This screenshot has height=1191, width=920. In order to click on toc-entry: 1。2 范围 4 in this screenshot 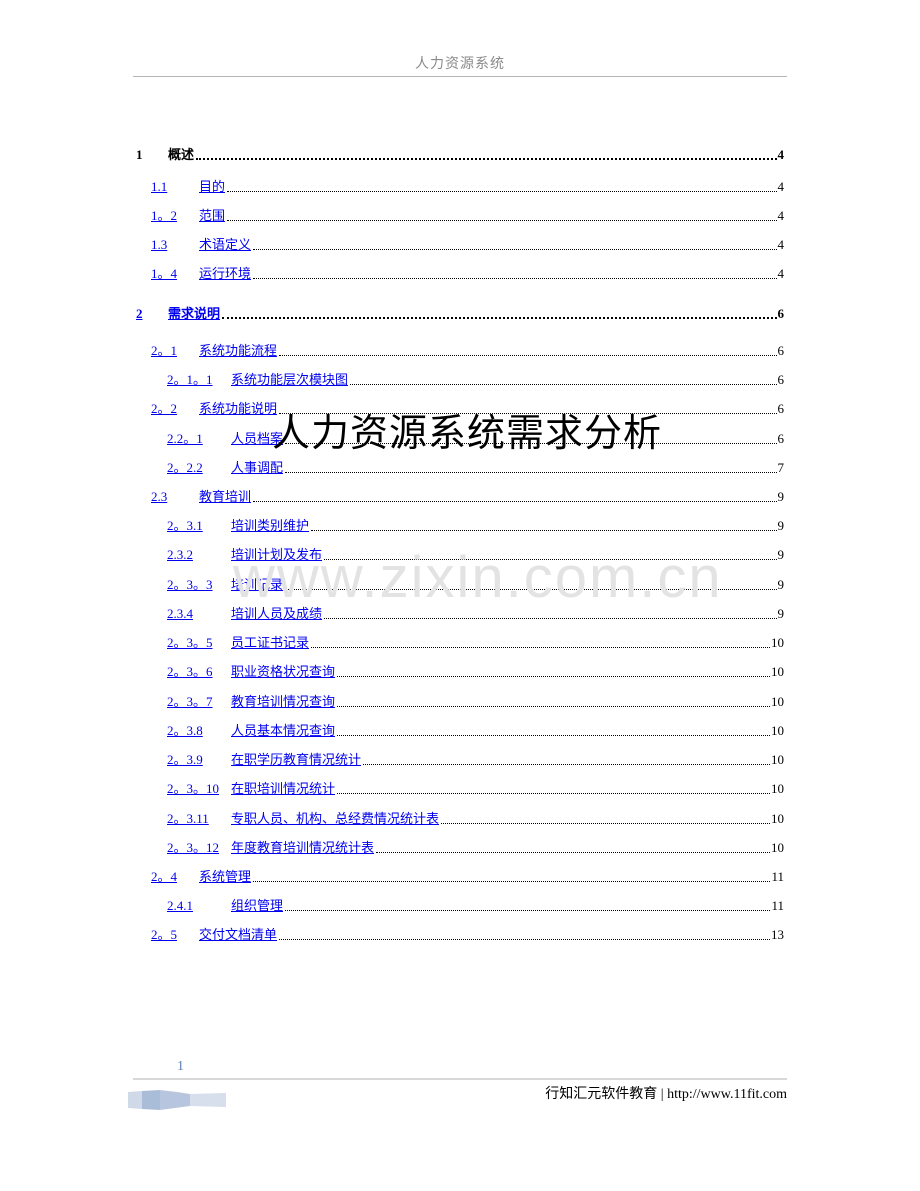, I will do `click(467, 216)`.